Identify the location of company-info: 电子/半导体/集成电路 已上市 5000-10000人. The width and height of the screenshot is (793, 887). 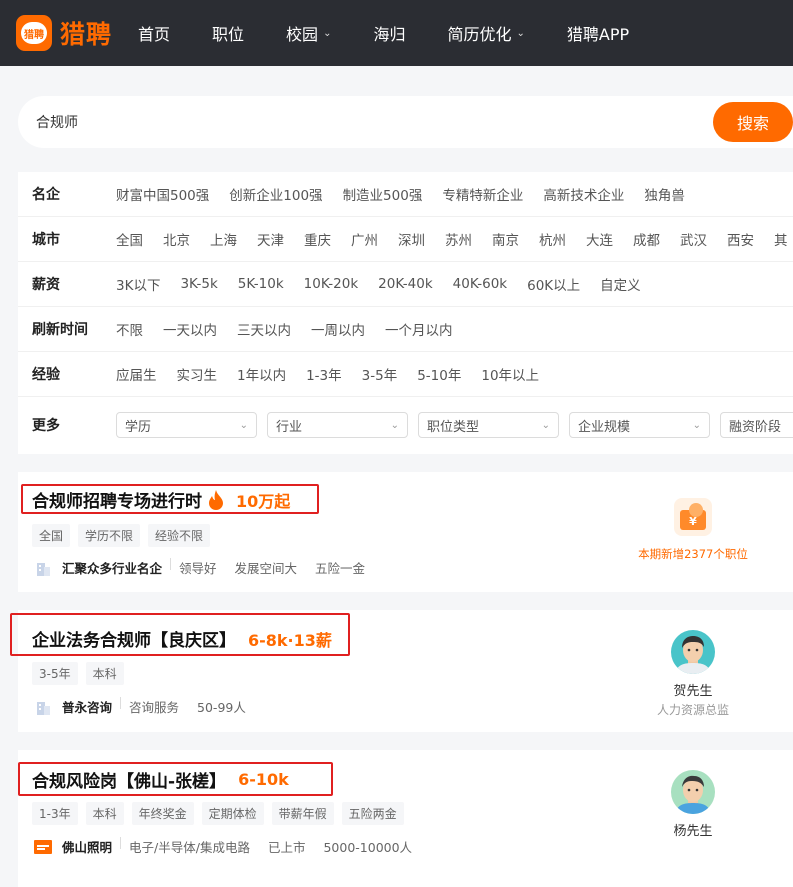
(275, 846).